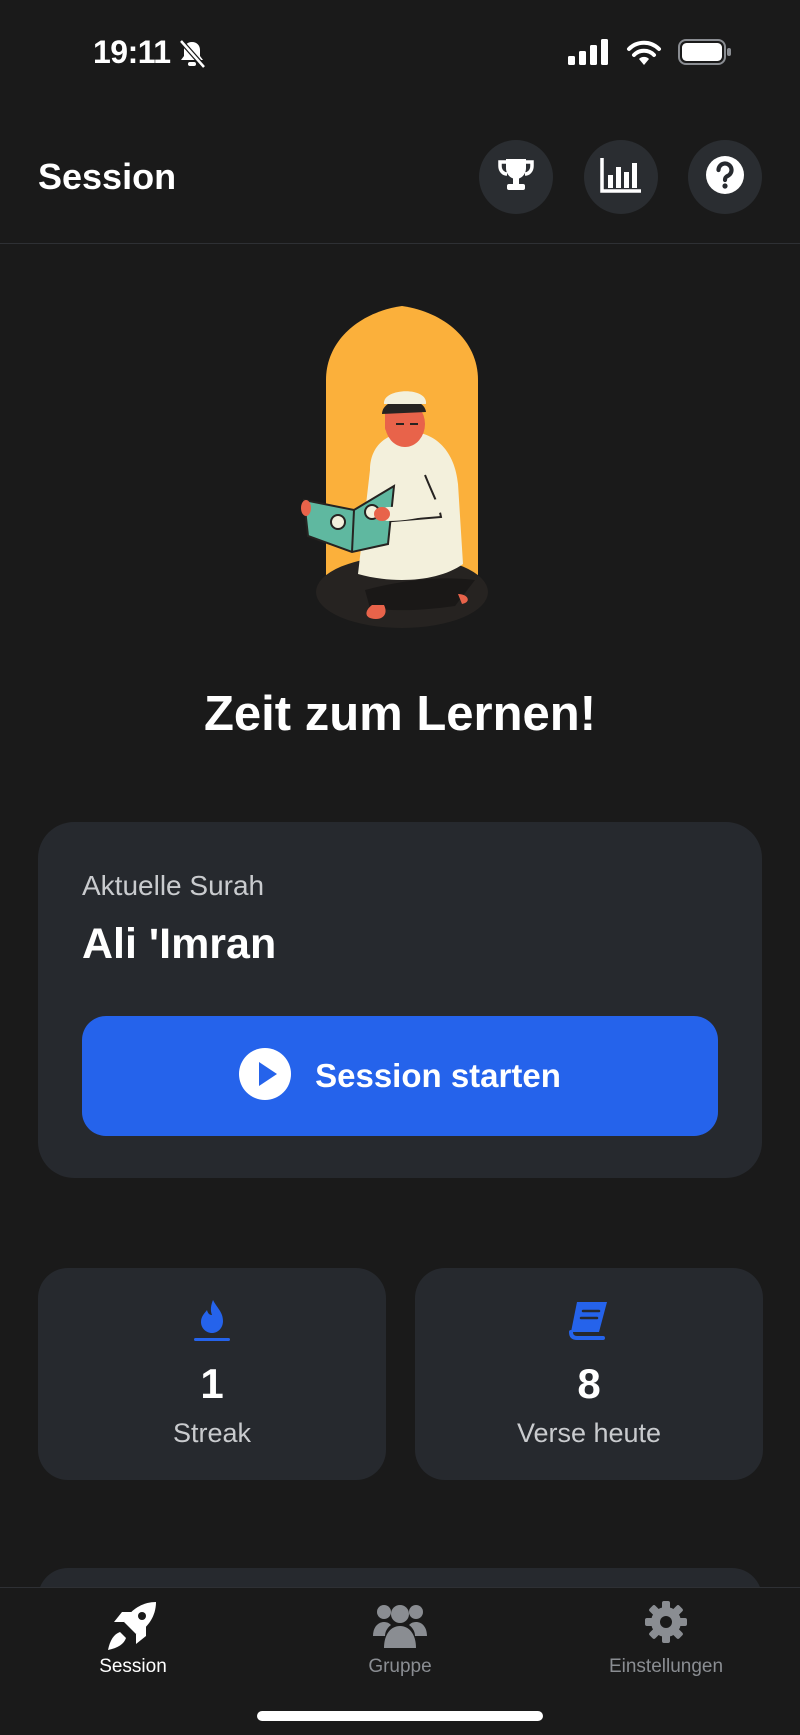 The width and height of the screenshot is (800, 1735). I want to click on users-icon, so click(400, 1627).